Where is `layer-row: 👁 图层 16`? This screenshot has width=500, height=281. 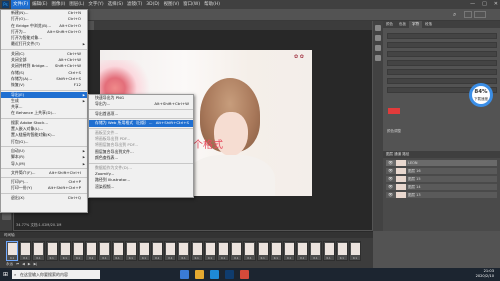 layer-row: 👁 图层 16 is located at coordinates (441, 171).